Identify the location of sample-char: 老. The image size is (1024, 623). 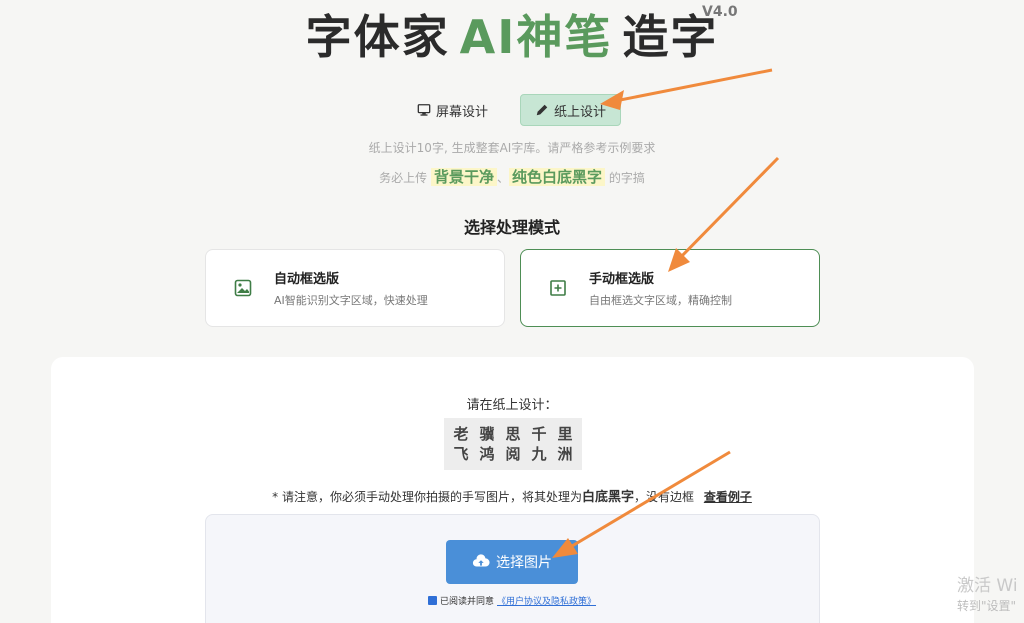
(461, 434).